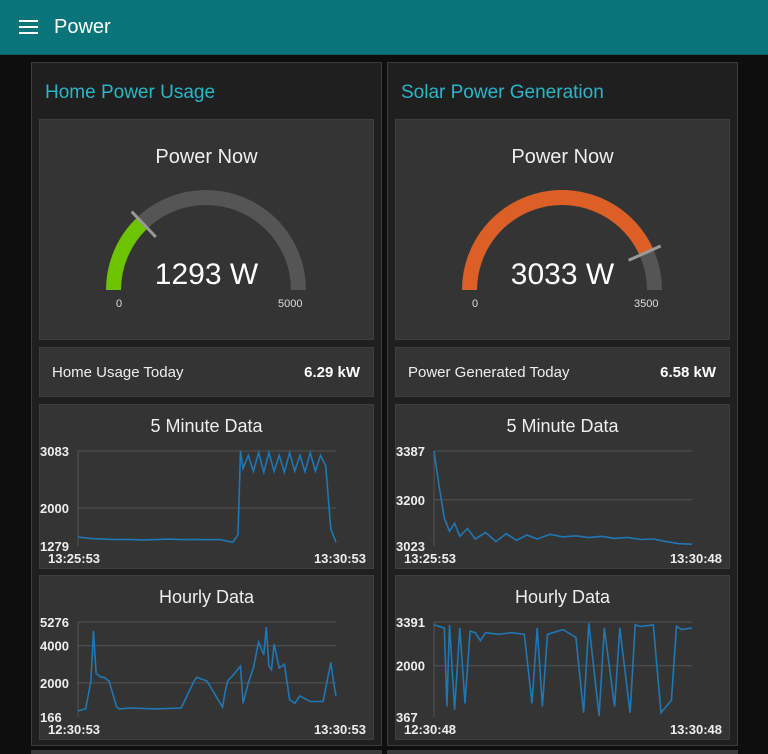 The image size is (768, 754). I want to click on usage-today-card: Home Usage Today 6.29 kW, so click(206, 372).